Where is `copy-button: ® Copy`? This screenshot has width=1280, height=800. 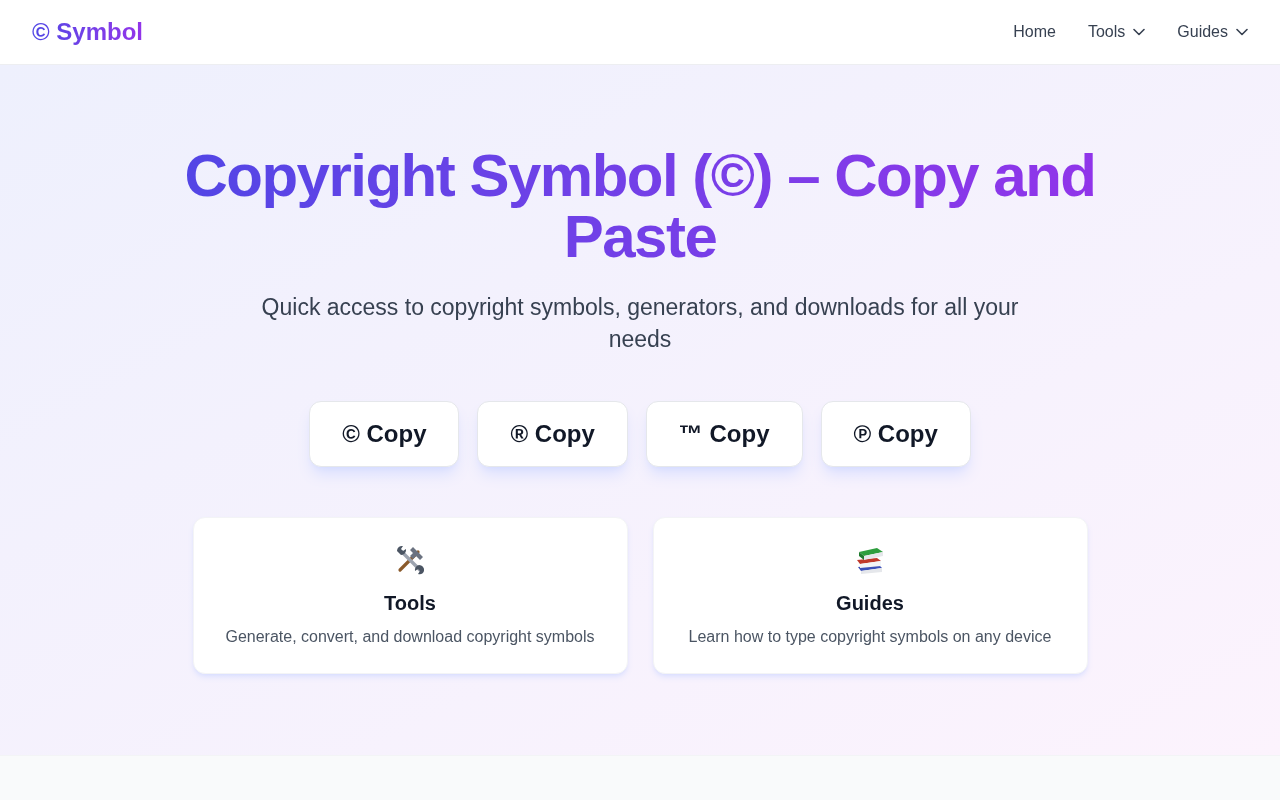 copy-button: ® Copy is located at coordinates (552, 434).